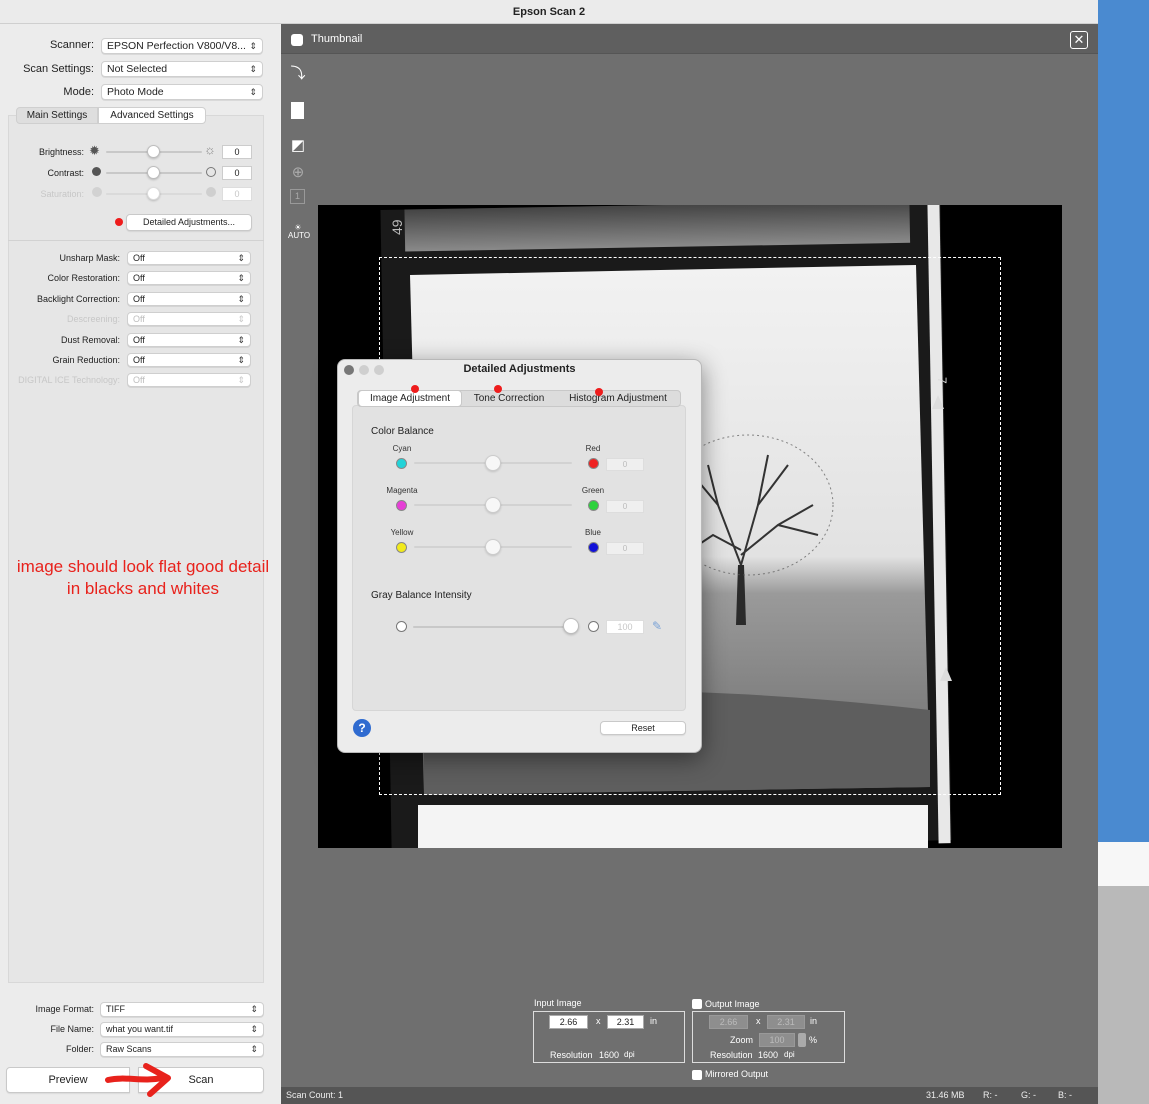 The height and width of the screenshot is (1104, 1149). I want to click on add-marquee-icon: ⊕, so click(298, 173).